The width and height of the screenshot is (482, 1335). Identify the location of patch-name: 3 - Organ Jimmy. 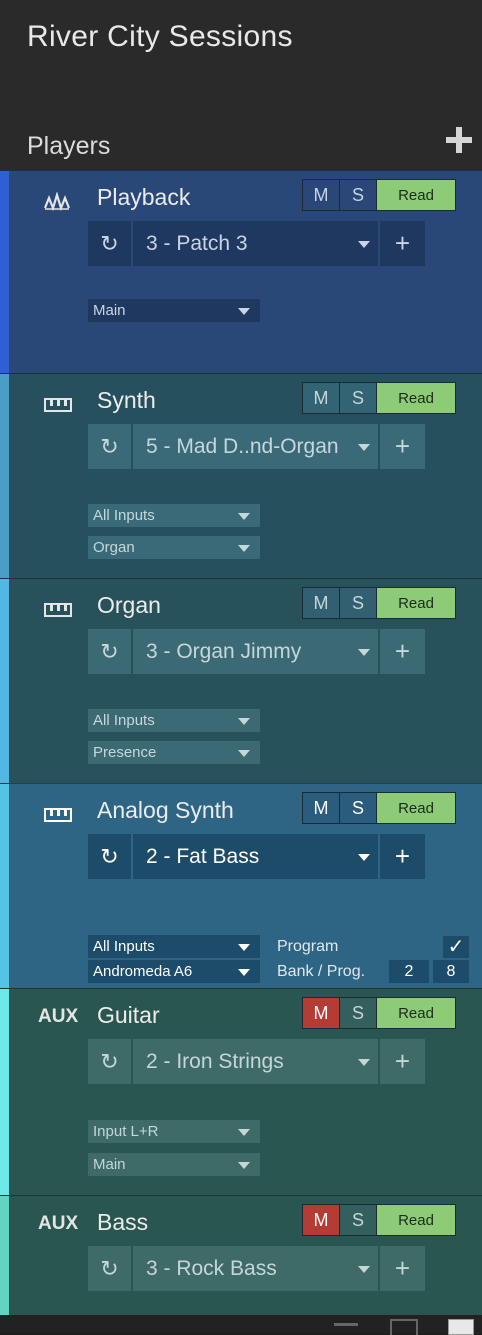
(224, 651).